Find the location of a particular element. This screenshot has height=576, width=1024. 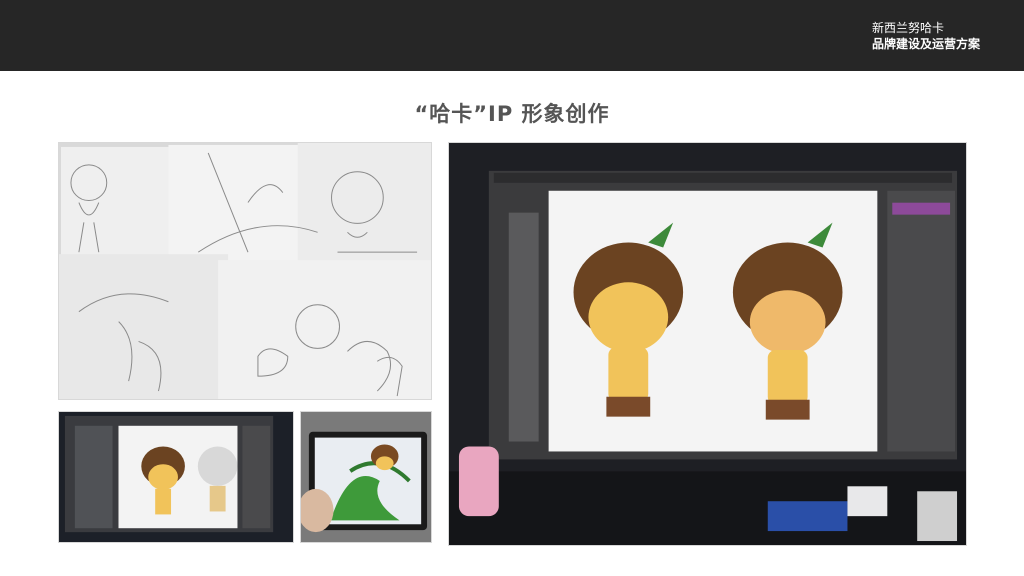

header-bar: 新西兰努哈卡 品牌建设及运营方案 is located at coordinates (512, 35).